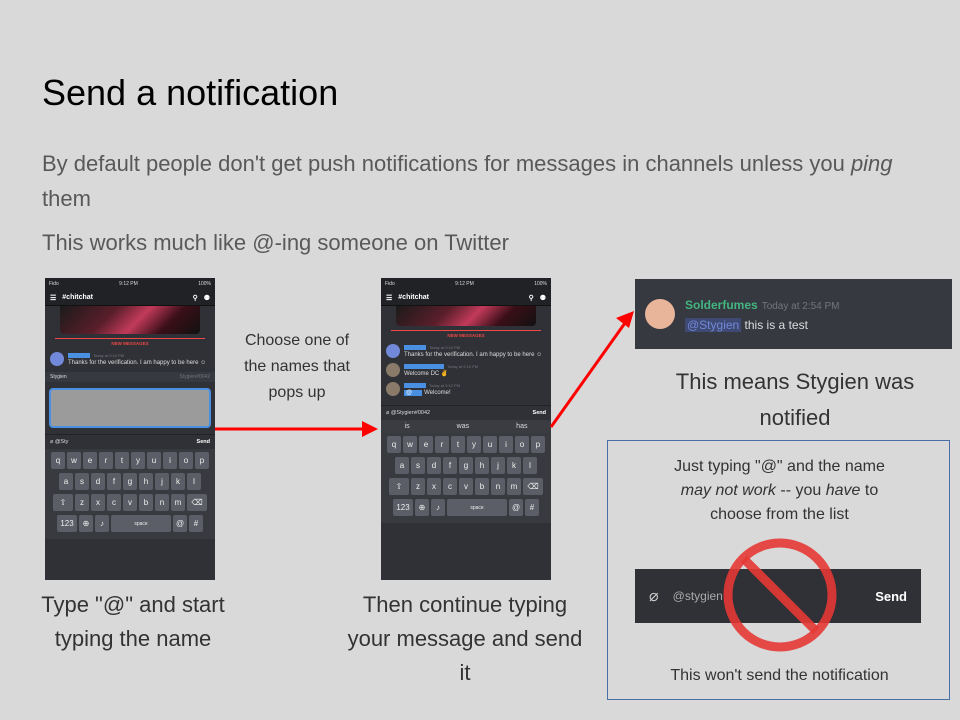 The image size is (960, 720). What do you see at coordinates (370, 429) in the screenshot?
I see `arrow-right-head` at bounding box center [370, 429].